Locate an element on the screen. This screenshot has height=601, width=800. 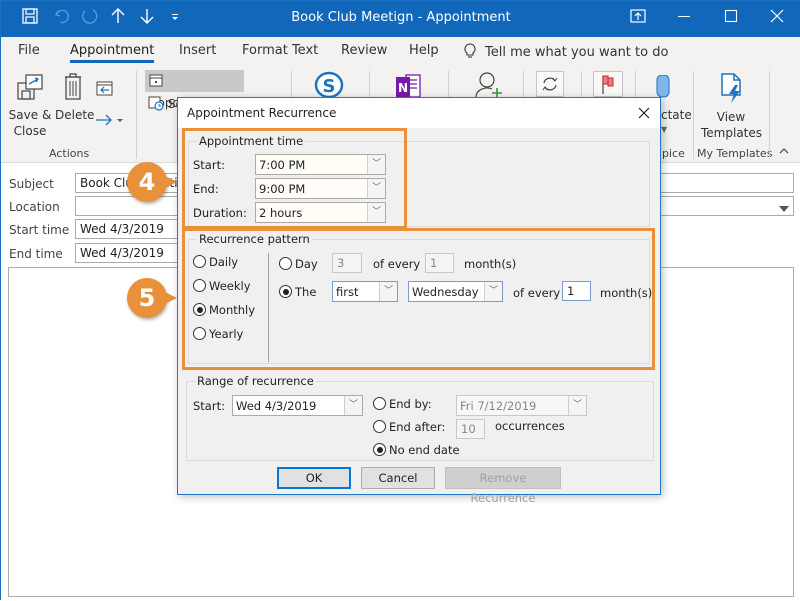
minimize-button is located at coordinates (684, 18).